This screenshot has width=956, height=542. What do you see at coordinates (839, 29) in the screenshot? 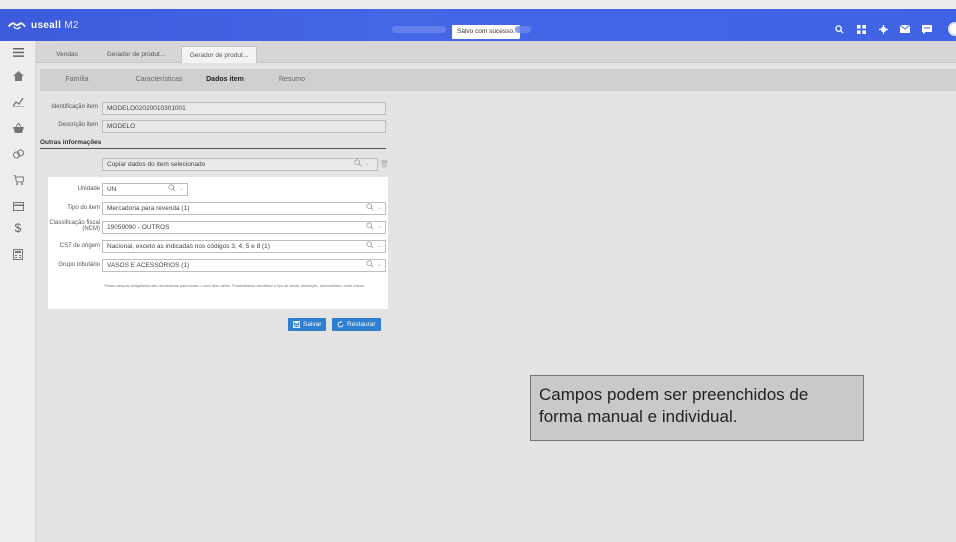
I see `search-icon` at bounding box center [839, 29].